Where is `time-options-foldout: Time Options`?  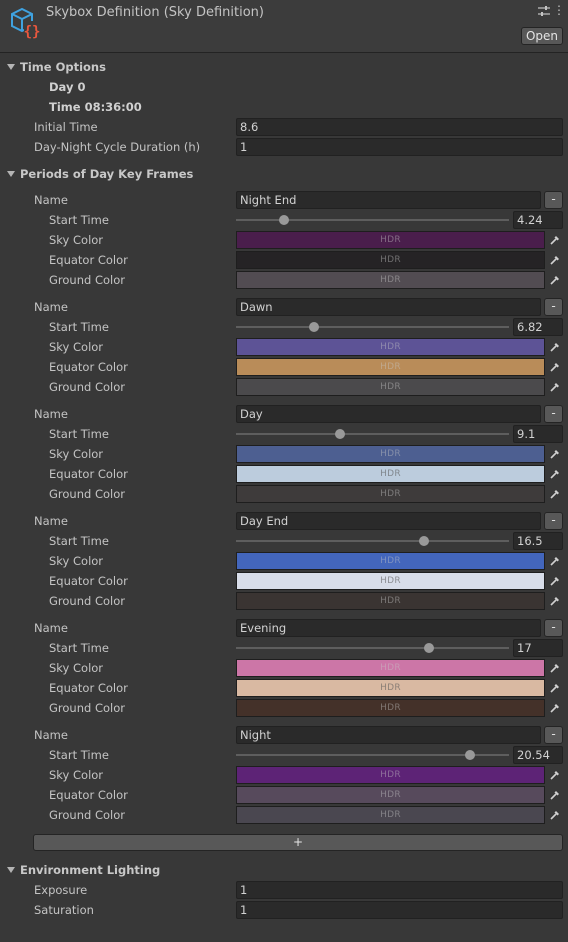 time-options-foldout: Time Options is located at coordinates (284, 67).